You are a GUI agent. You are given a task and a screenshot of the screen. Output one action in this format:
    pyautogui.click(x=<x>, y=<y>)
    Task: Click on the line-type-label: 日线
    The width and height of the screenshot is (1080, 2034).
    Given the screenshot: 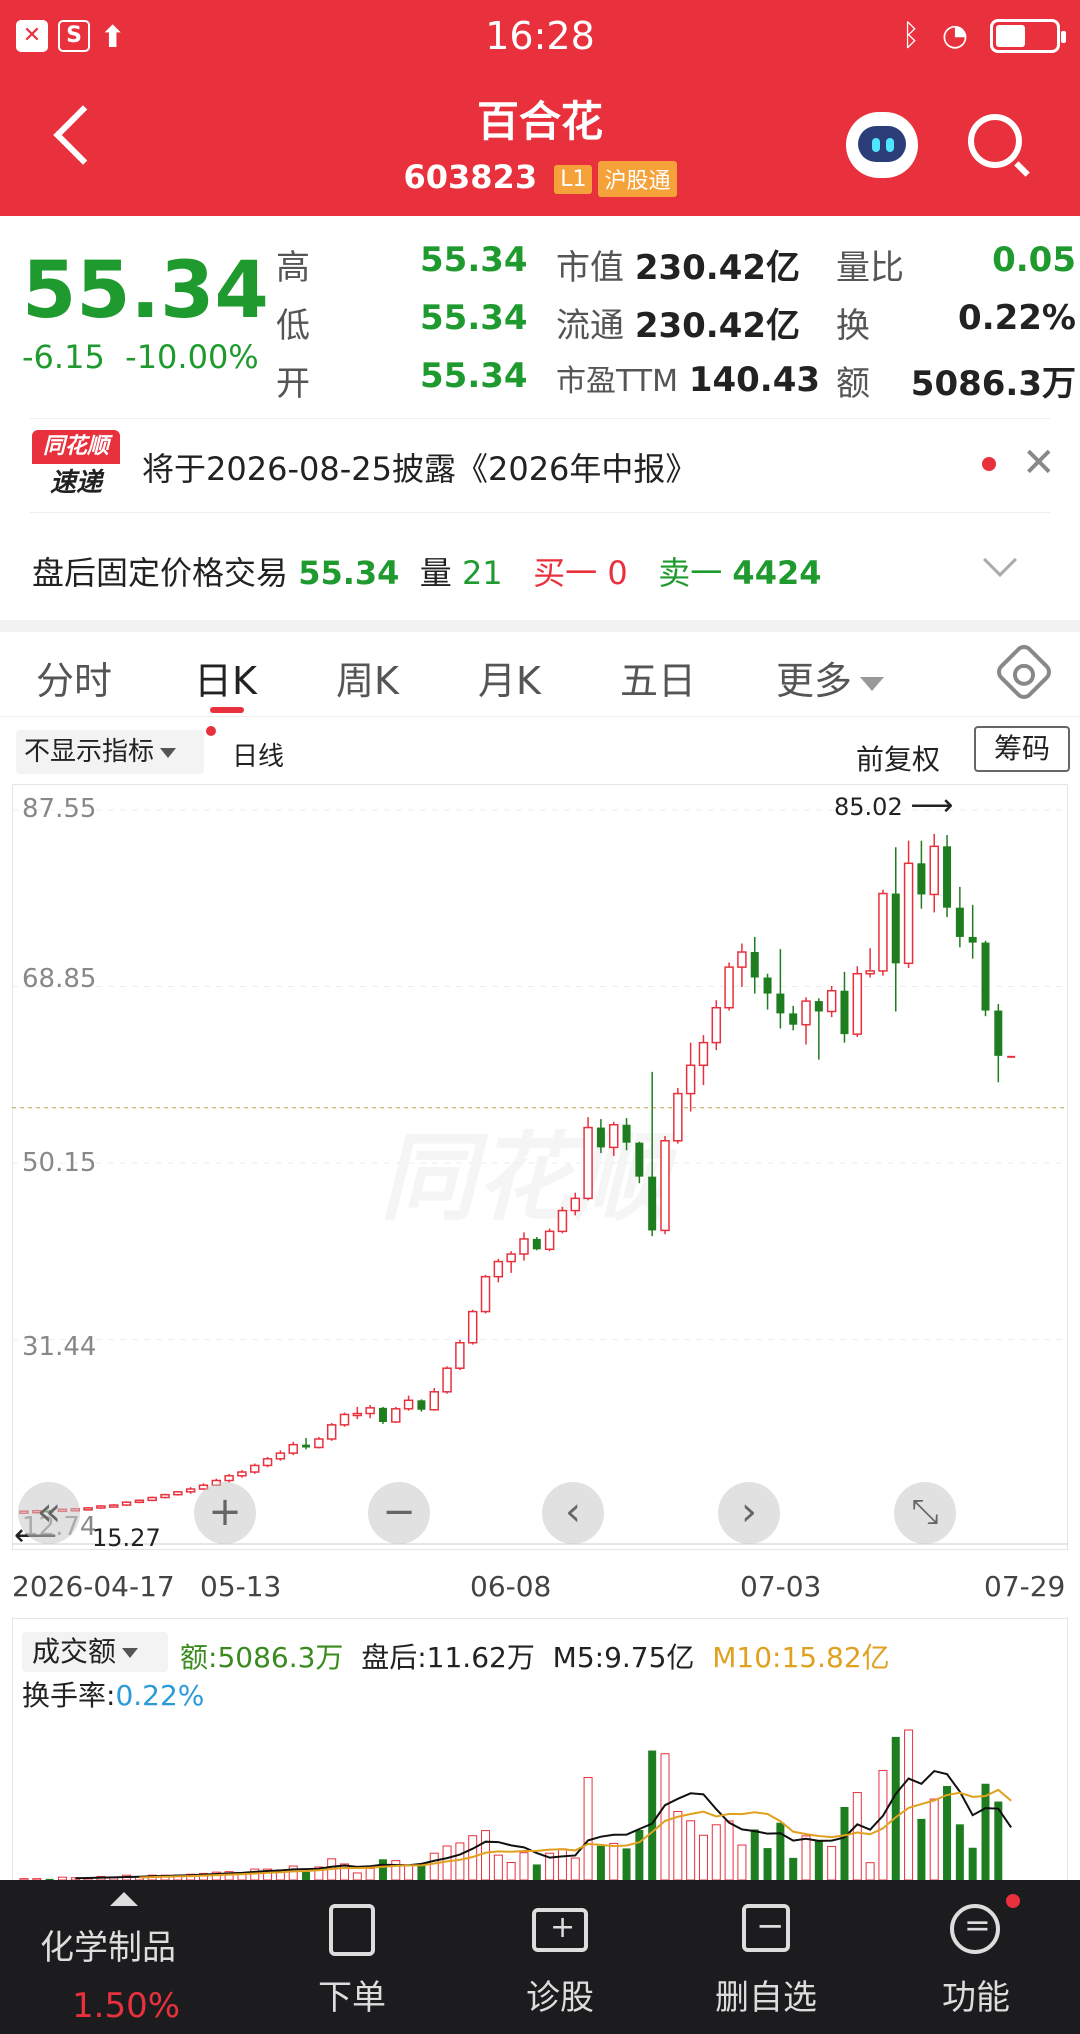 What is the action you would take?
    pyautogui.click(x=258, y=757)
    